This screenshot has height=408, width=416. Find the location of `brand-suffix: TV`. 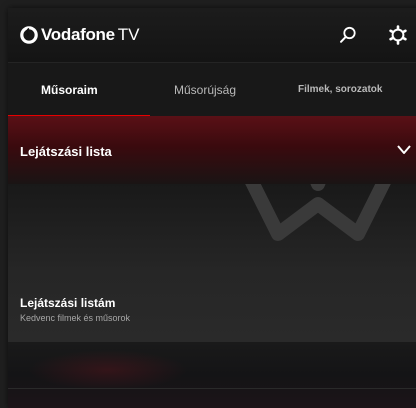

brand-suffix: TV is located at coordinates (128, 34).